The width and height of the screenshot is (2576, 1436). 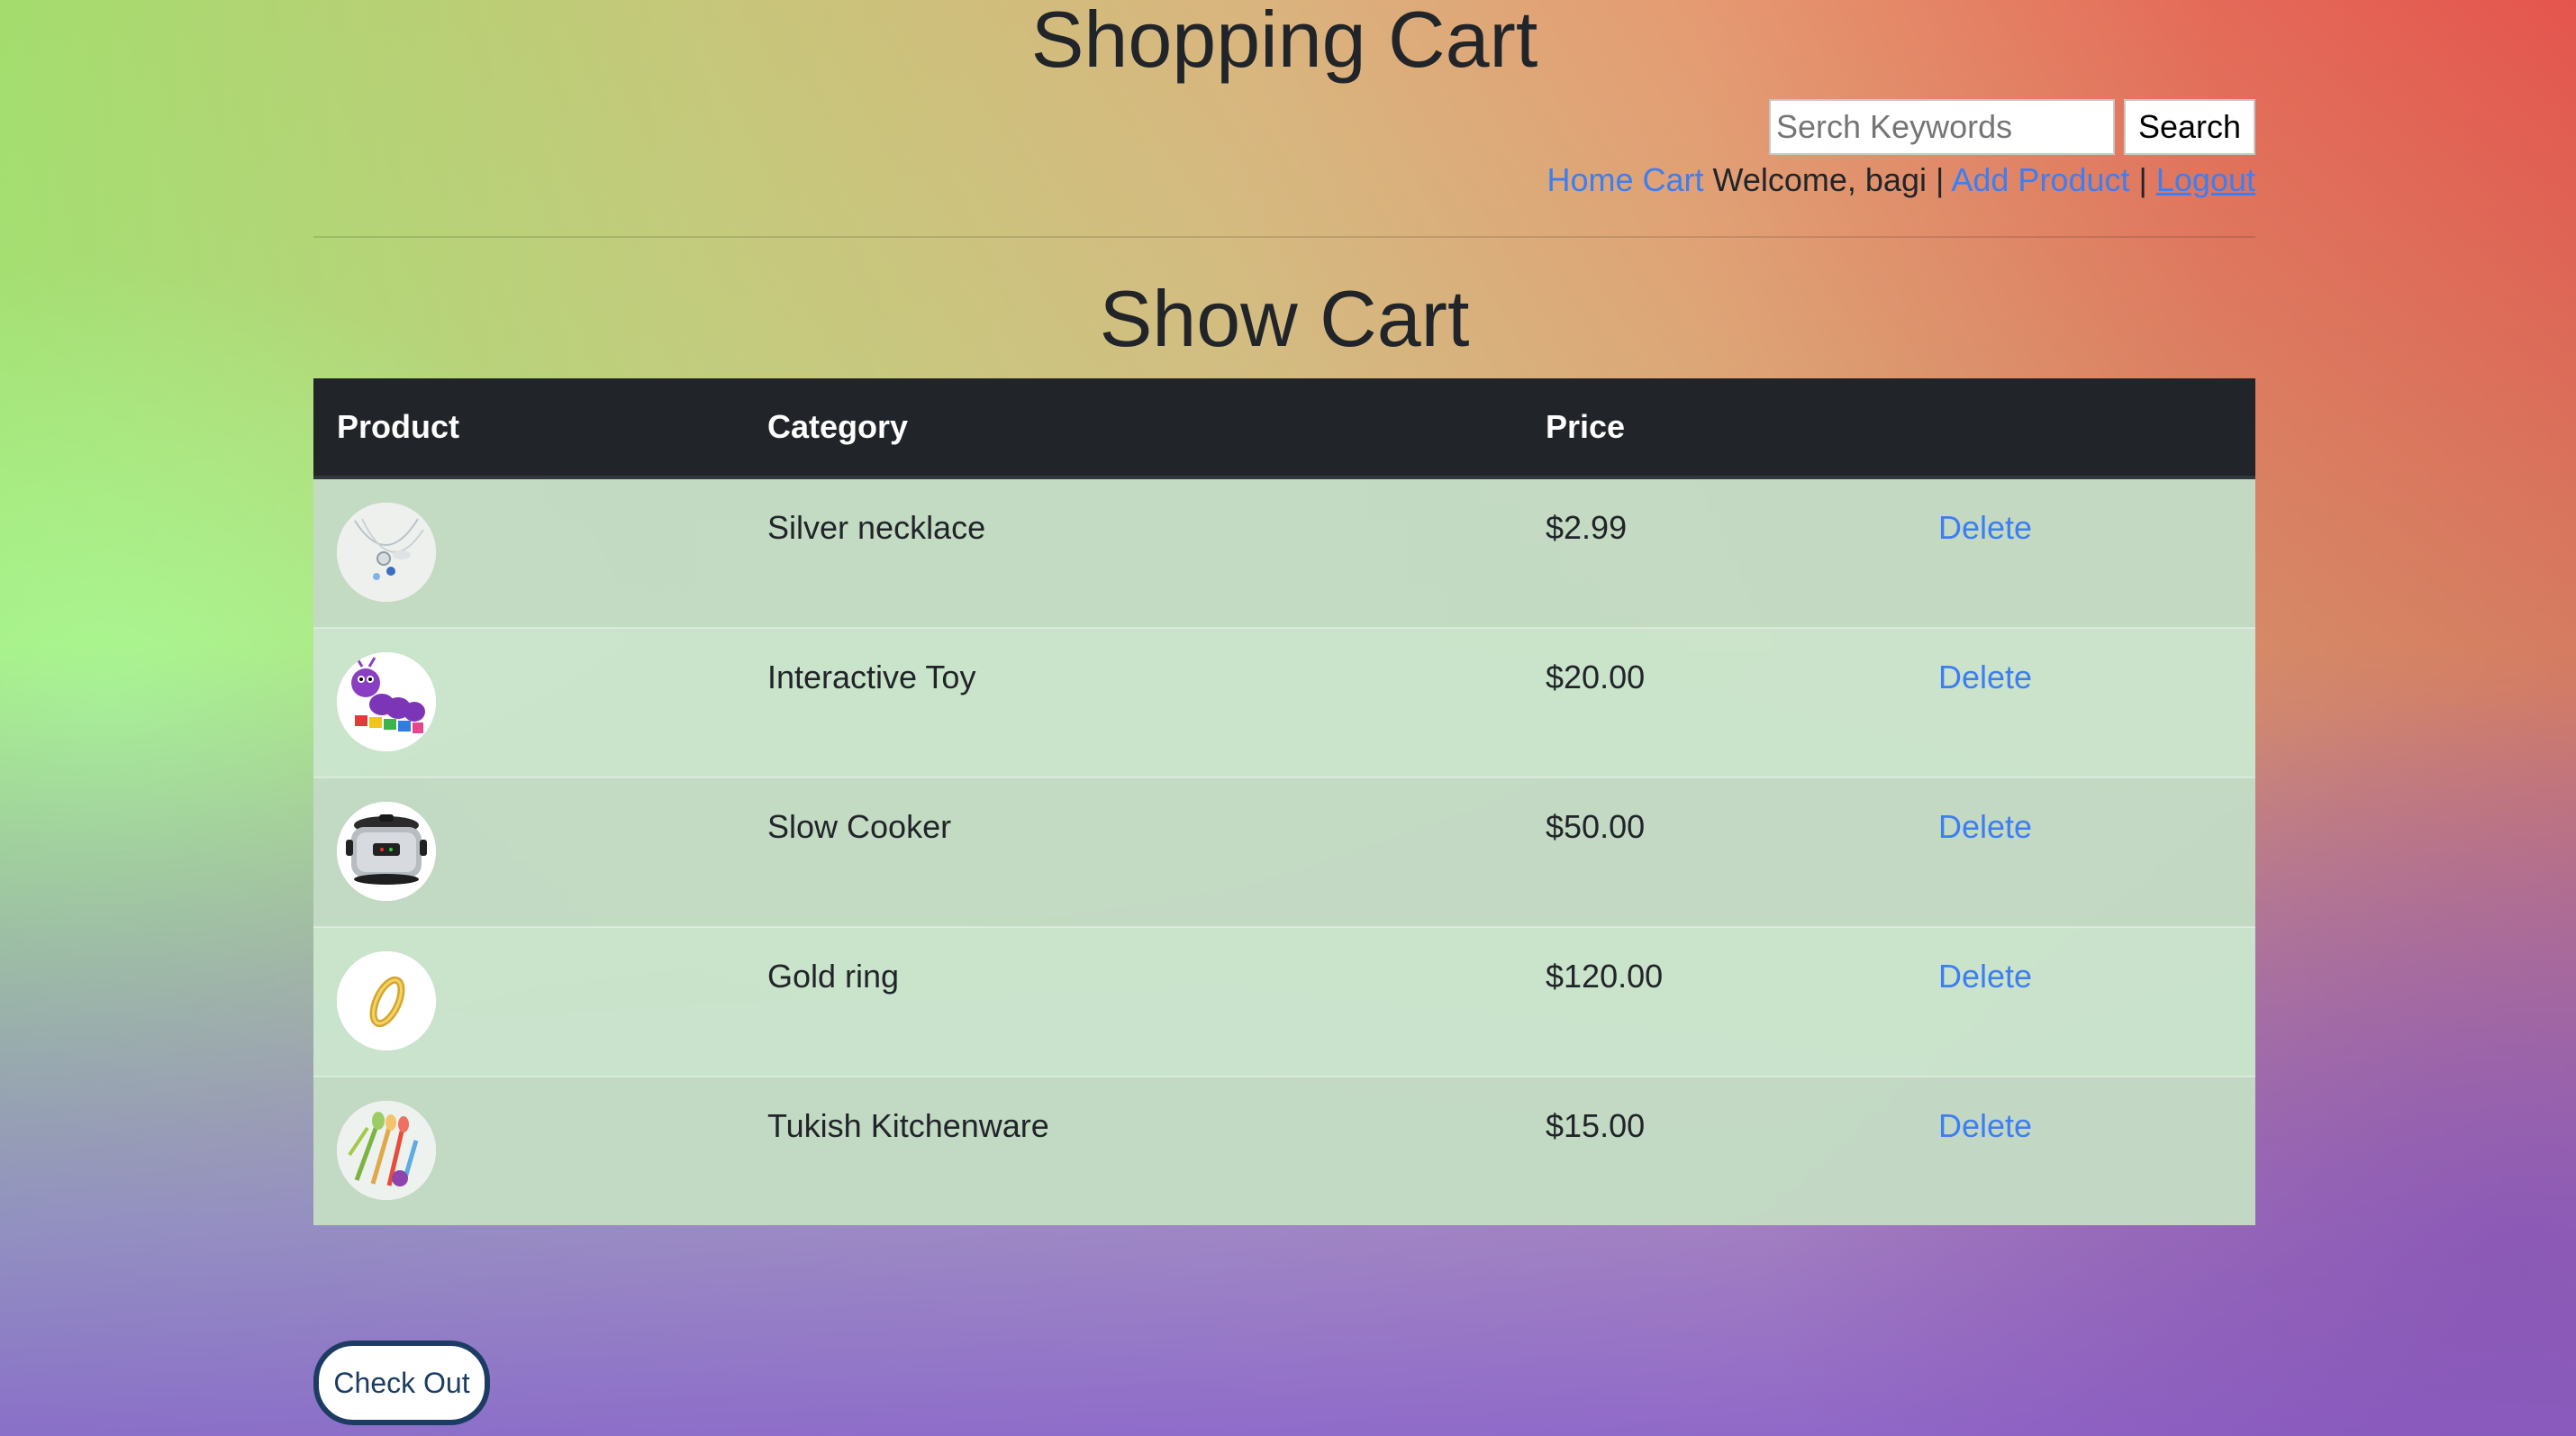 What do you see at coordinates (2040, 179) in the screenshot?
I see `nav-add-product-link: Add Product` at bounding box center [2040, 179].